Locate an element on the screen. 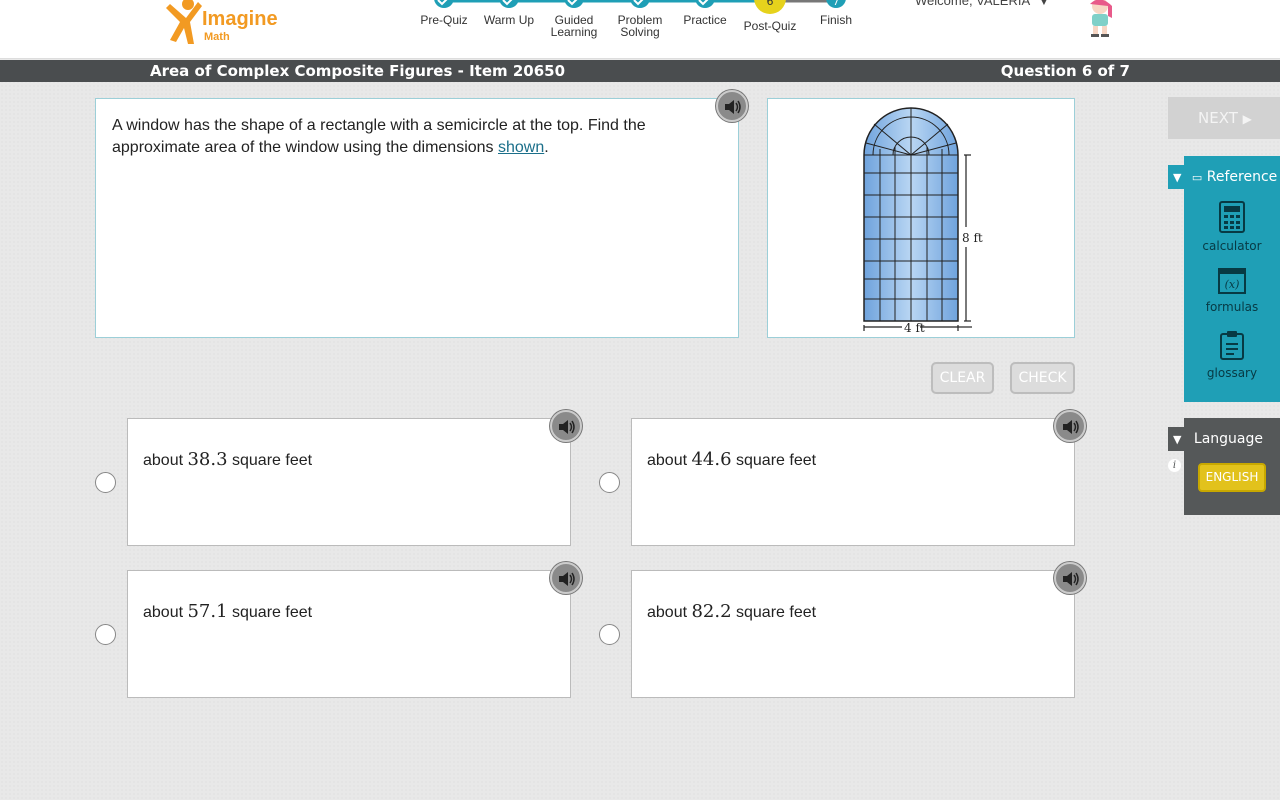 This screenshot has height=800, width=1280. choice-d-audio-button is located at coordinates (1070, 578).